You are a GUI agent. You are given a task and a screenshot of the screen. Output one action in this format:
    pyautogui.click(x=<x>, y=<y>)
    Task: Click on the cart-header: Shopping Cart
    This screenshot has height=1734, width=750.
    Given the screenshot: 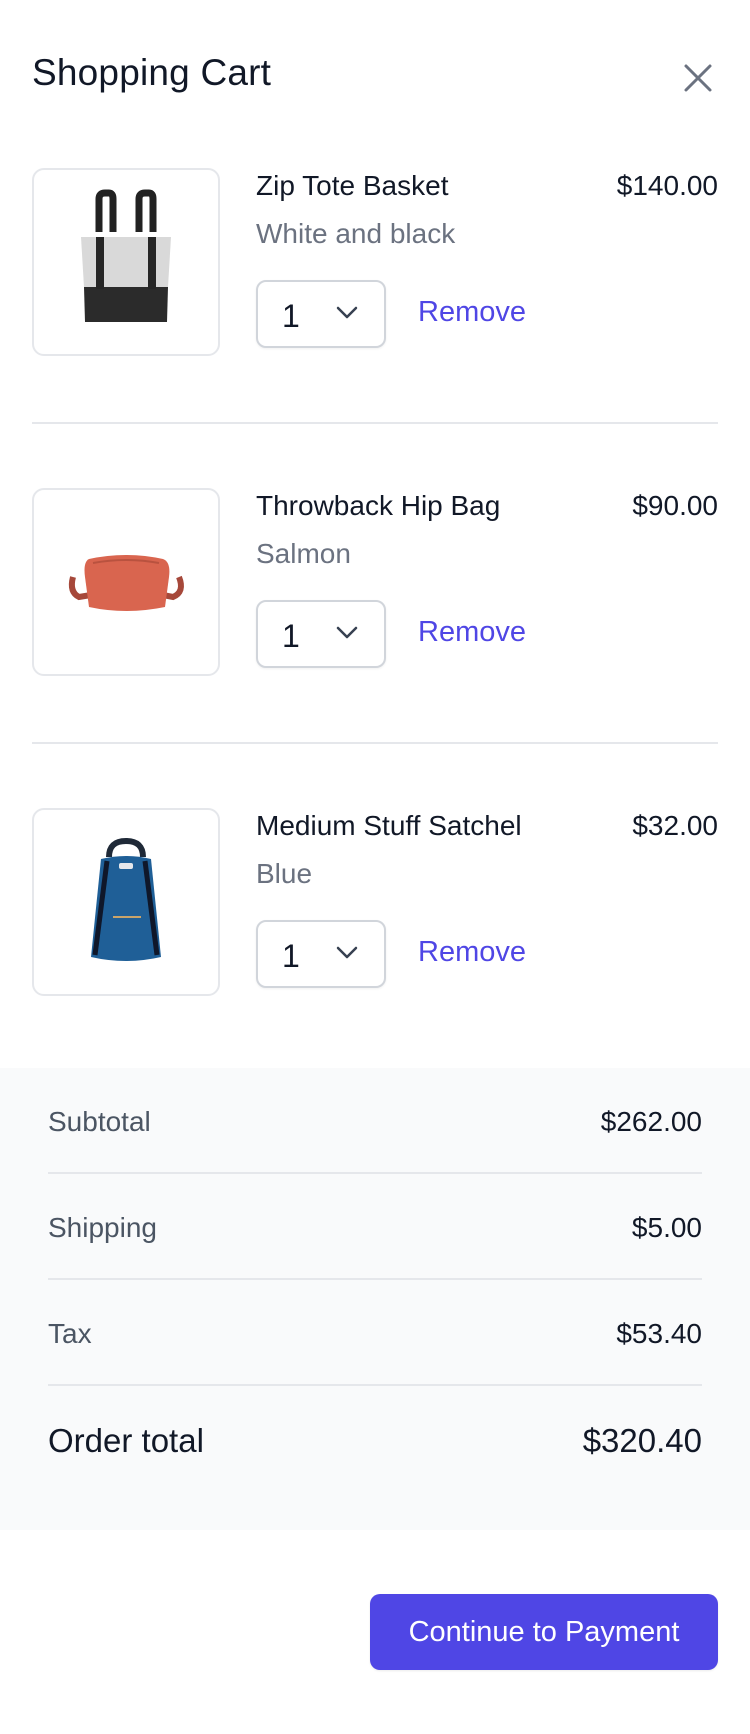 What is the action you would take?
    pyautogui.click(x=375, y=76)
    